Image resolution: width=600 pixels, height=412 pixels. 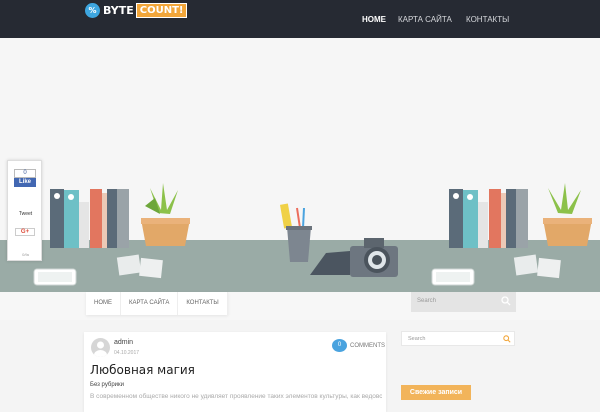 I want to click on google-plus-count: 0/fa, so click(x=25, y=254).